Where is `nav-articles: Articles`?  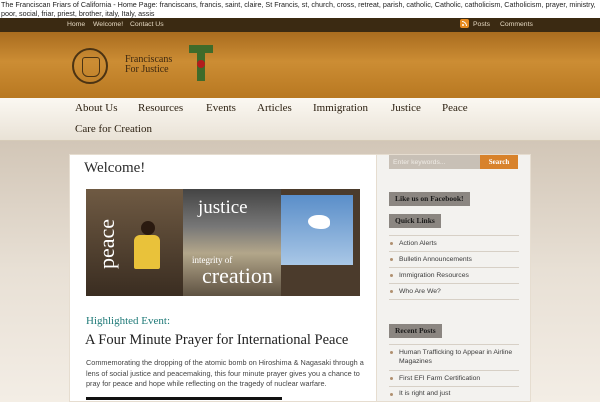
nav-articles: Articles is located at coordinates (274, 108).